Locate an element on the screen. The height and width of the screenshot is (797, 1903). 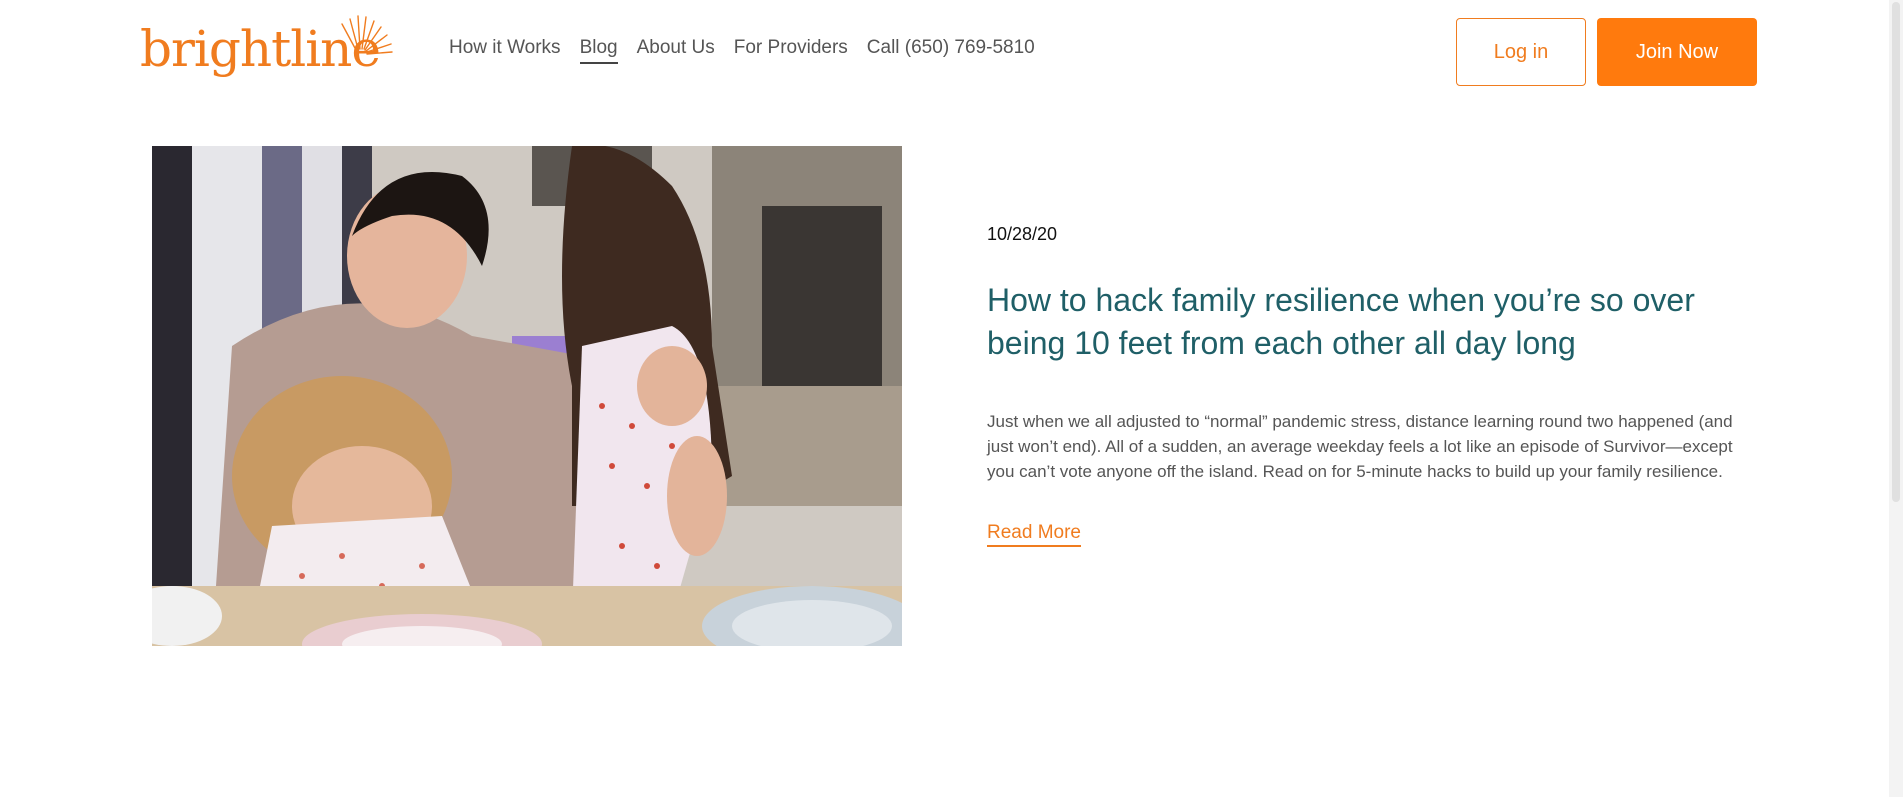
nav-call-phone: Call (650) 769-5810 is located at coordinates (951, 50).